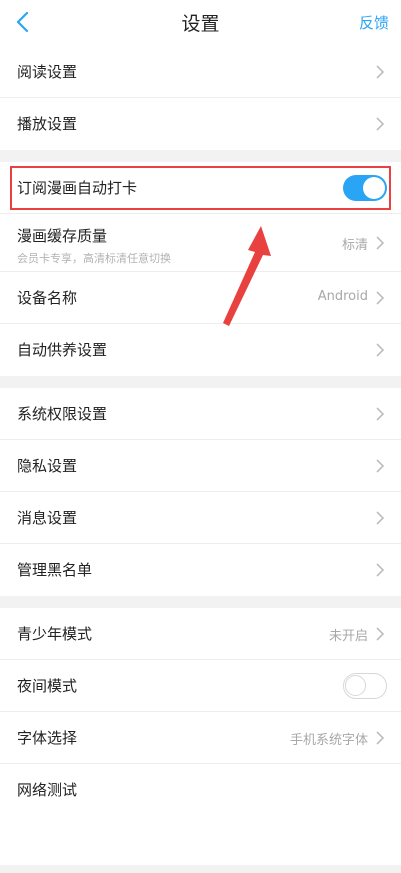 The height and width of the screenshot is (873, 401). I want to click on settings-row-network-test: 网络测试, so click(200, 790).